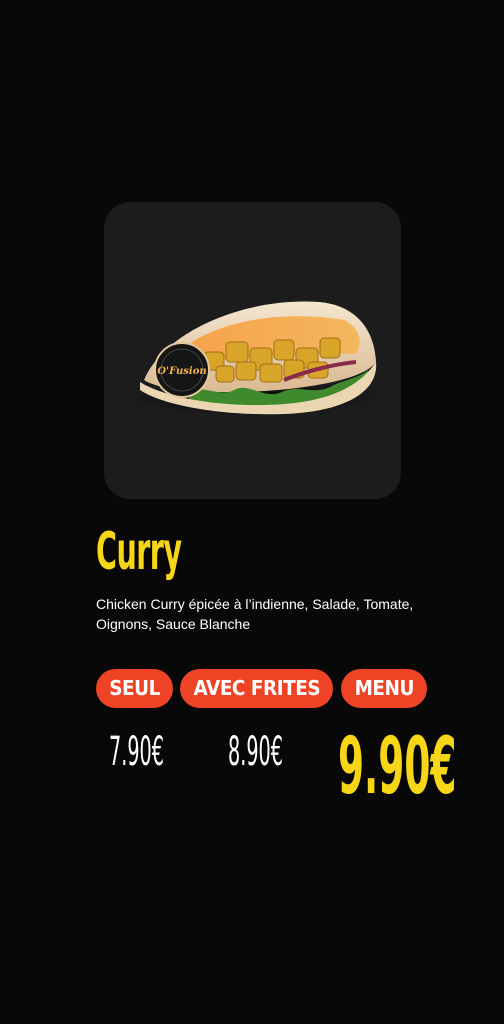  I want to click on option-avec-frites-button: AVEC FRITES, so click(256, 688).